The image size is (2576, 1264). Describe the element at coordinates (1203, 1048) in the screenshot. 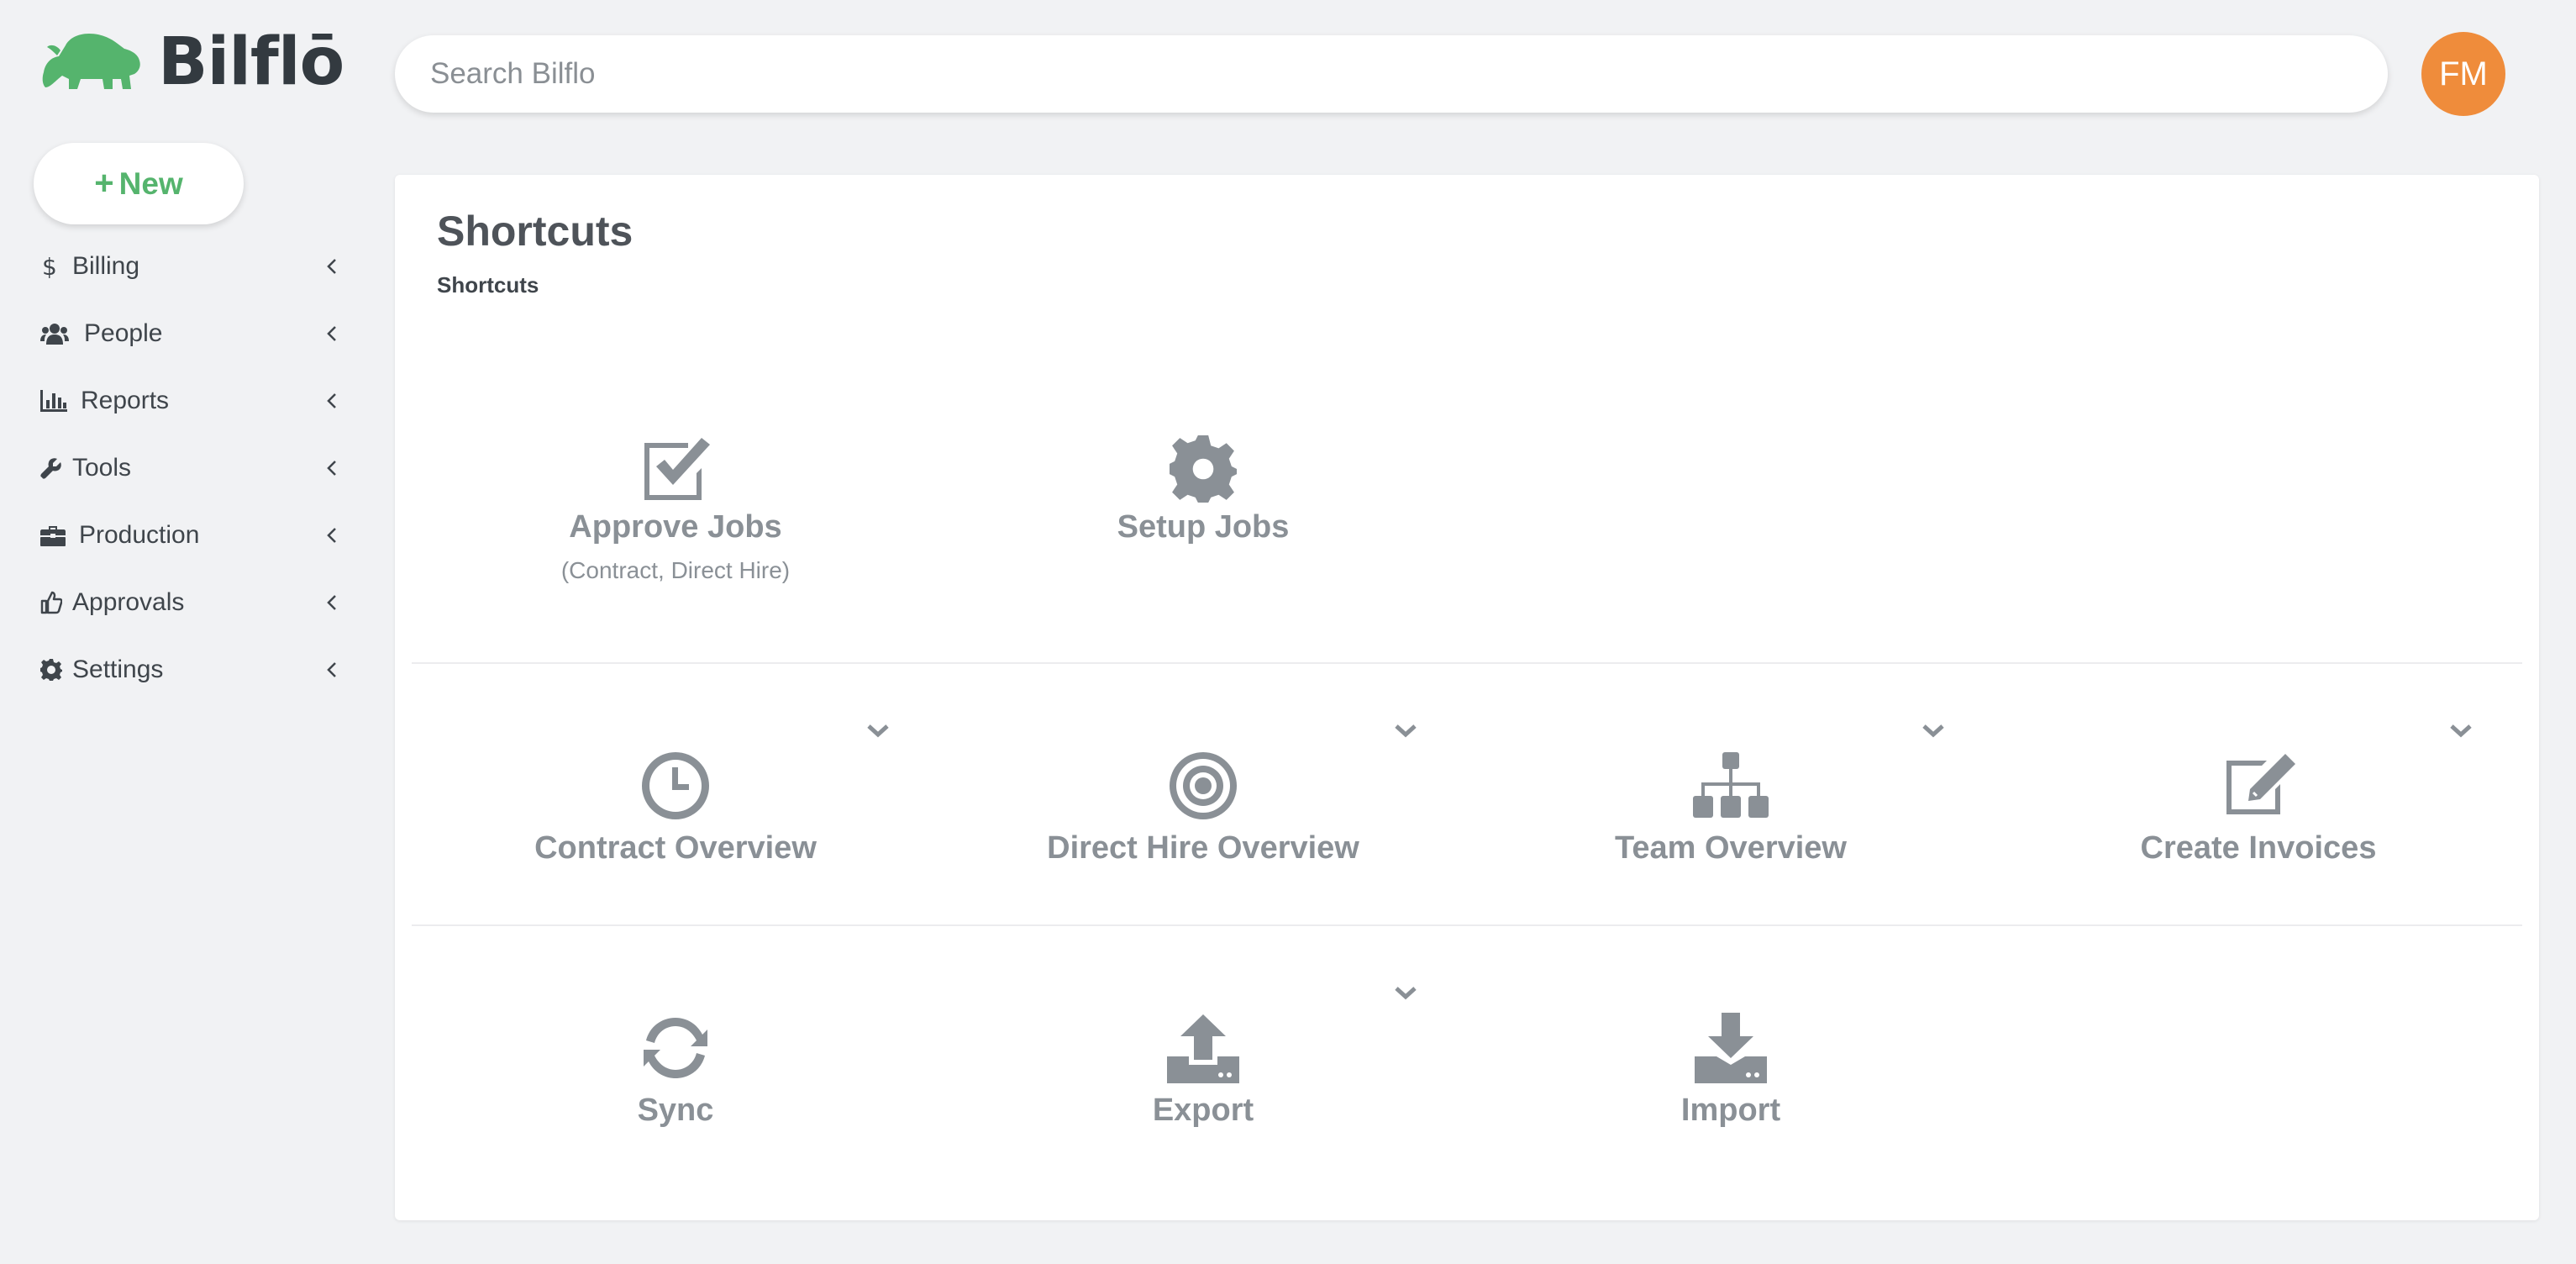

I see `upload-icon` at that location.